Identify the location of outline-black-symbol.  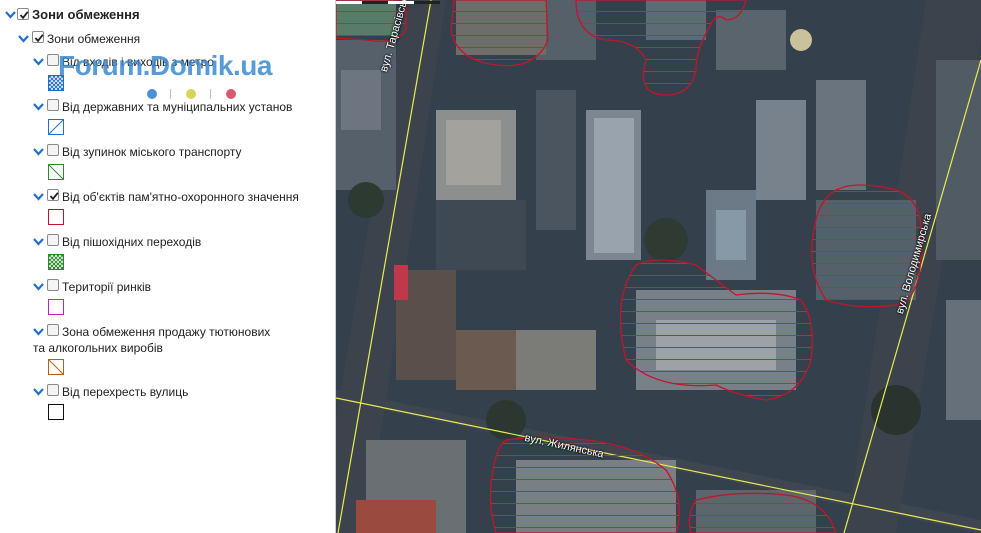
(56, 412).